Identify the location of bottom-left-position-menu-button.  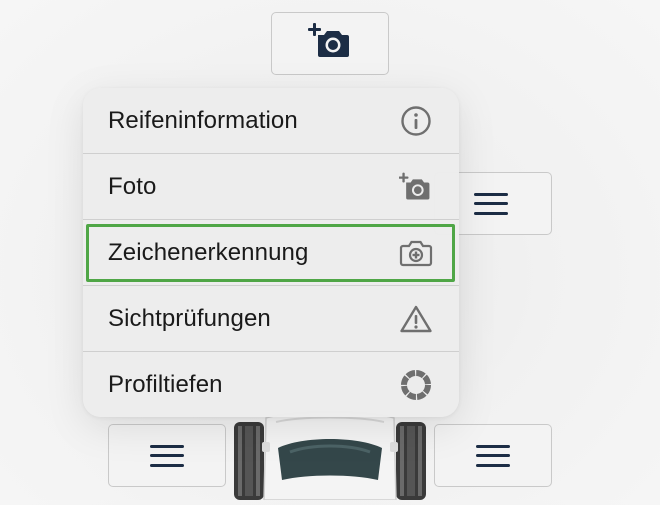
(167, 455).